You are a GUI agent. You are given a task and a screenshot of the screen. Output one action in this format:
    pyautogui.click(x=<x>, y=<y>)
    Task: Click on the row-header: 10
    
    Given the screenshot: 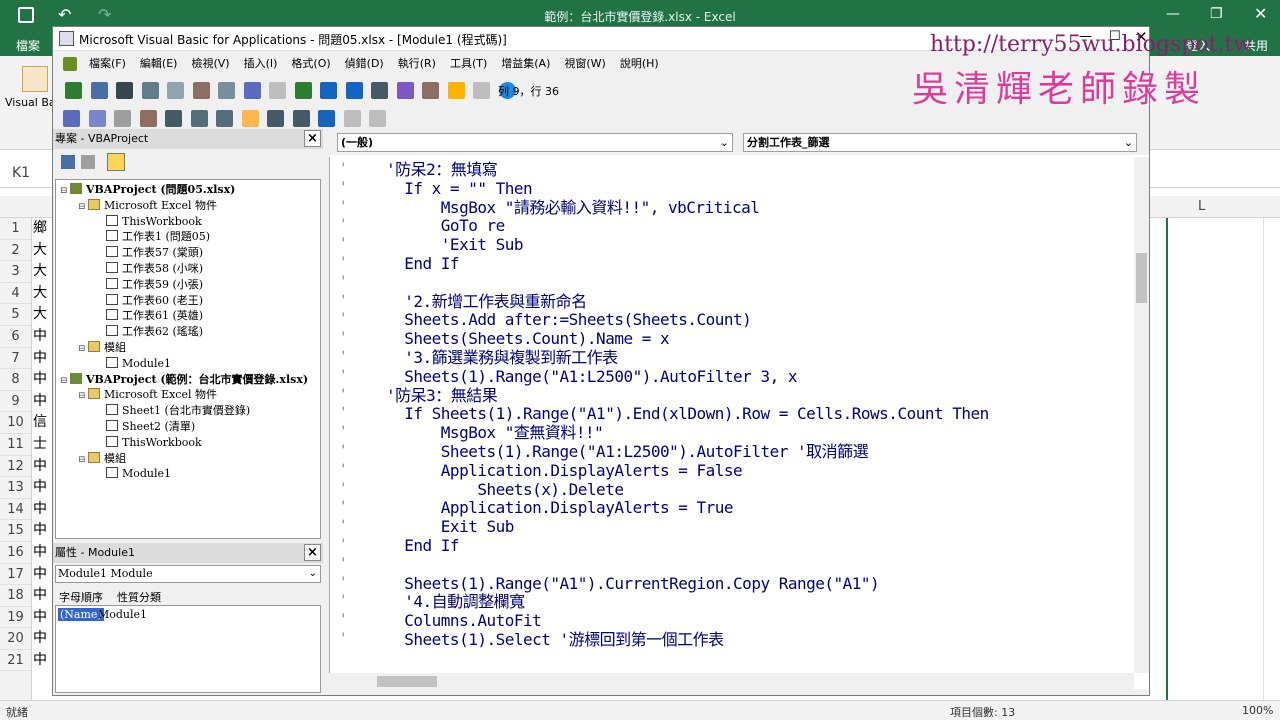 What is the action you would take?
    pyautogui.click(x=15, y=423)
    